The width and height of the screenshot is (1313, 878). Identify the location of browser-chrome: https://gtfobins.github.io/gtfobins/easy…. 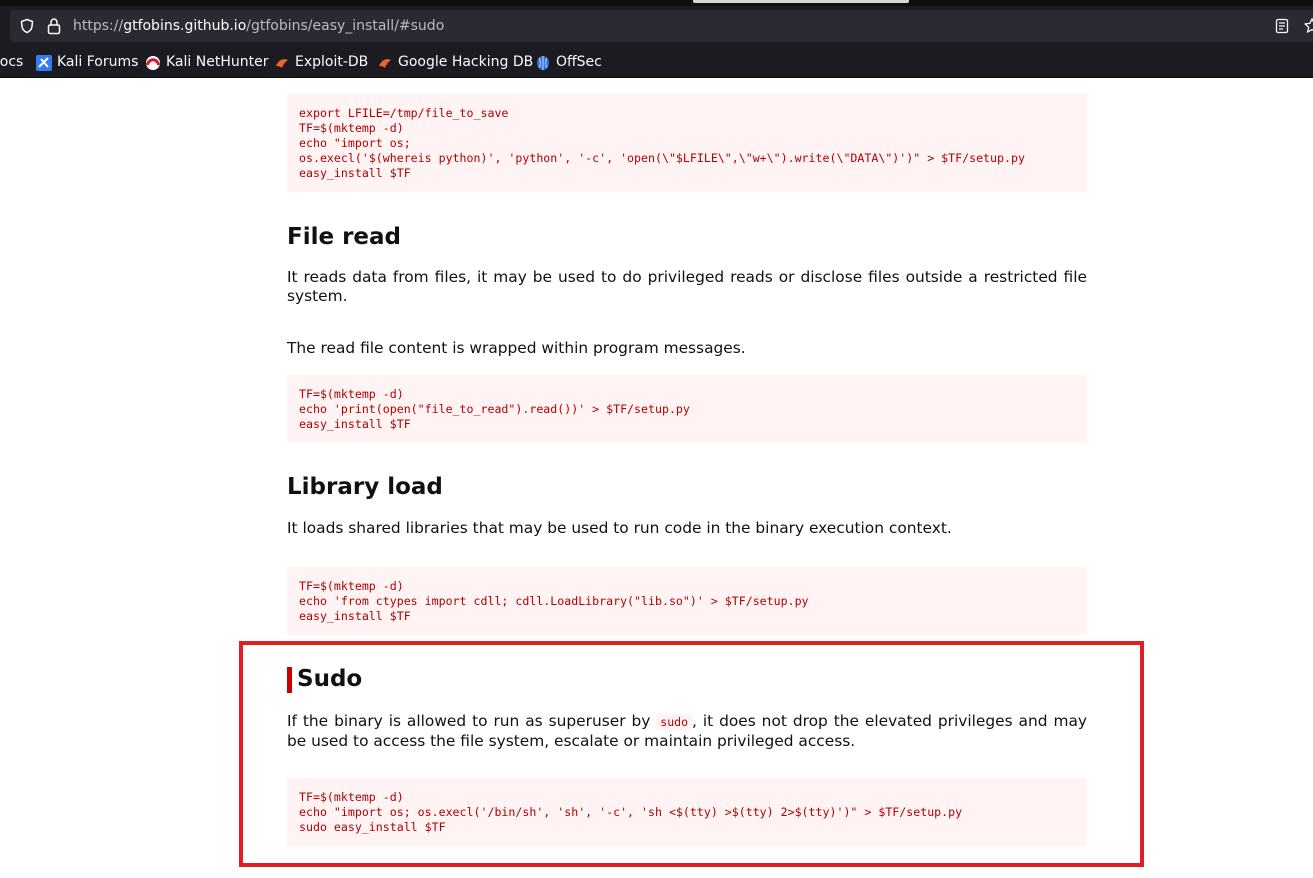
(656, 39).